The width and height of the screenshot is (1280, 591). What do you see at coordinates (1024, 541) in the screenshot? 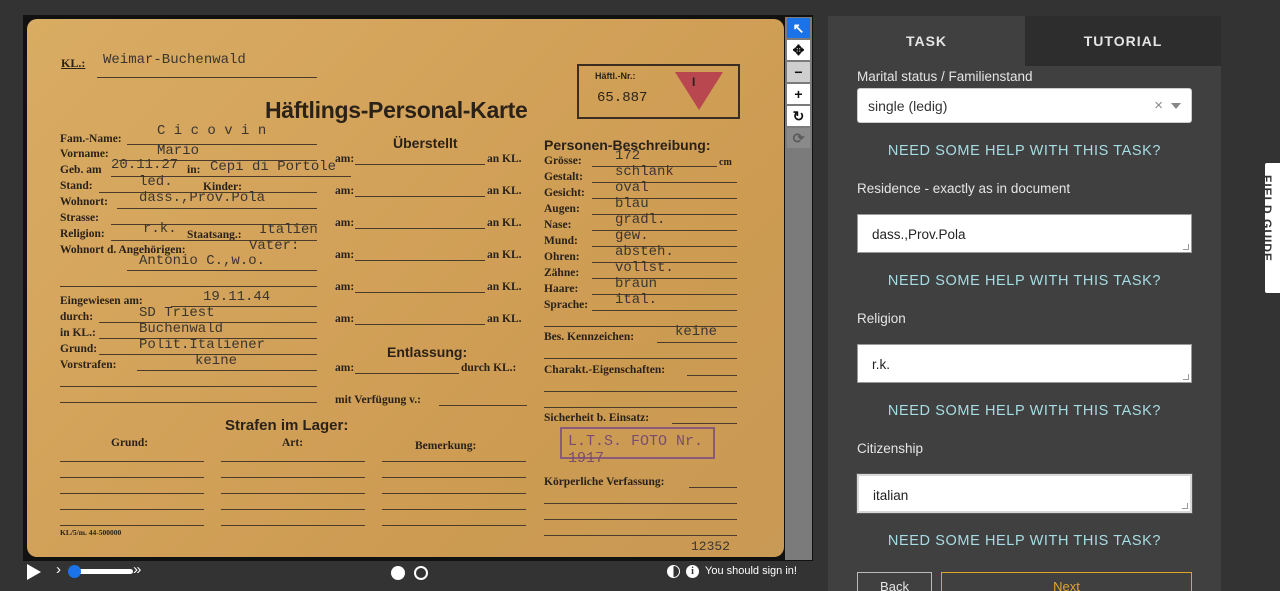
I see `help-link-citizenship: NEED SOME HELP WITH THIS TASK?` at bounding box center [1024, 541].